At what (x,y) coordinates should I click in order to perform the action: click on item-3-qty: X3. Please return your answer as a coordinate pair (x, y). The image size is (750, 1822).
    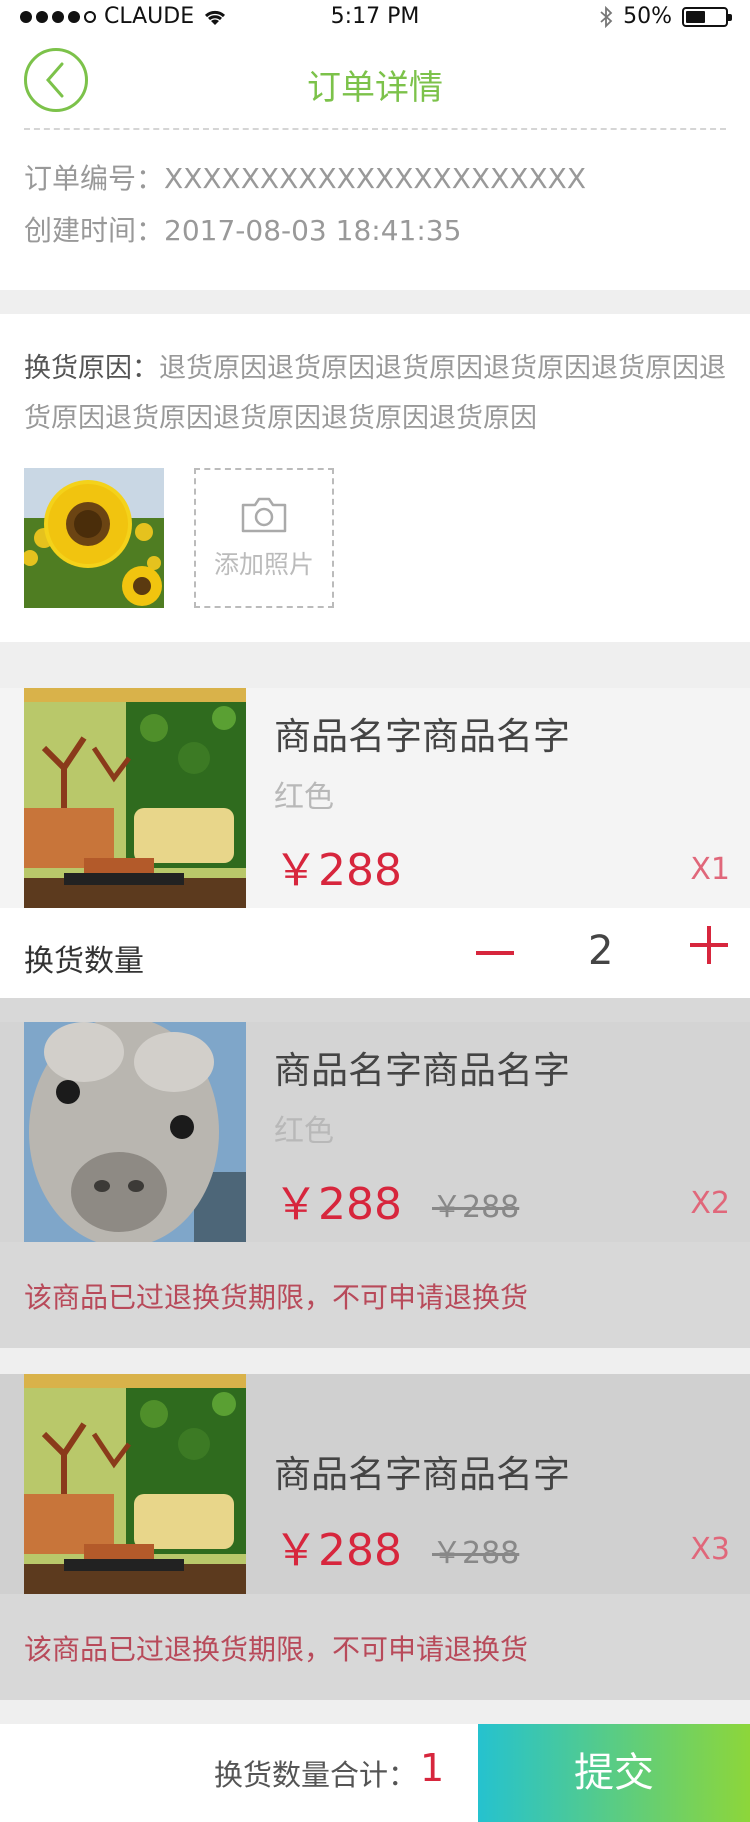
    Looking at the image, I should click on (710, 1549).